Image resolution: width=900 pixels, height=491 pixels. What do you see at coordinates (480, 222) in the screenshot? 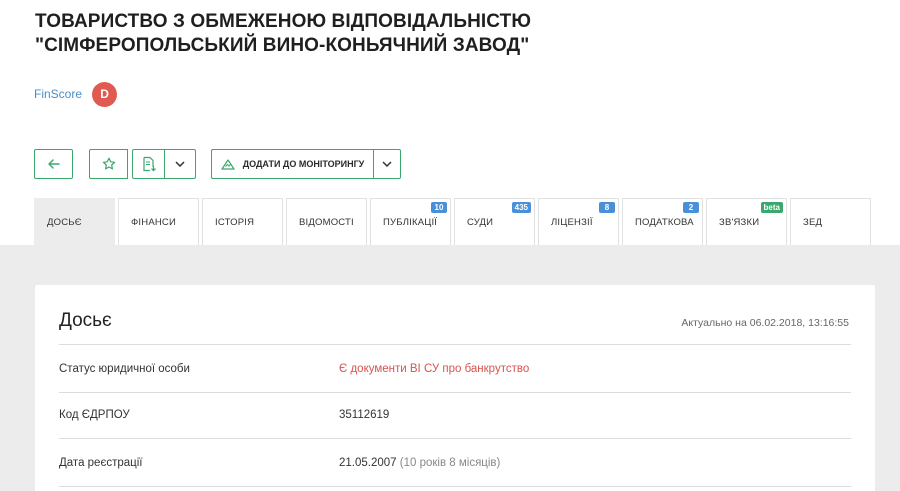
I see `tab-label: СУДИ` at bounding box center [480, 222].